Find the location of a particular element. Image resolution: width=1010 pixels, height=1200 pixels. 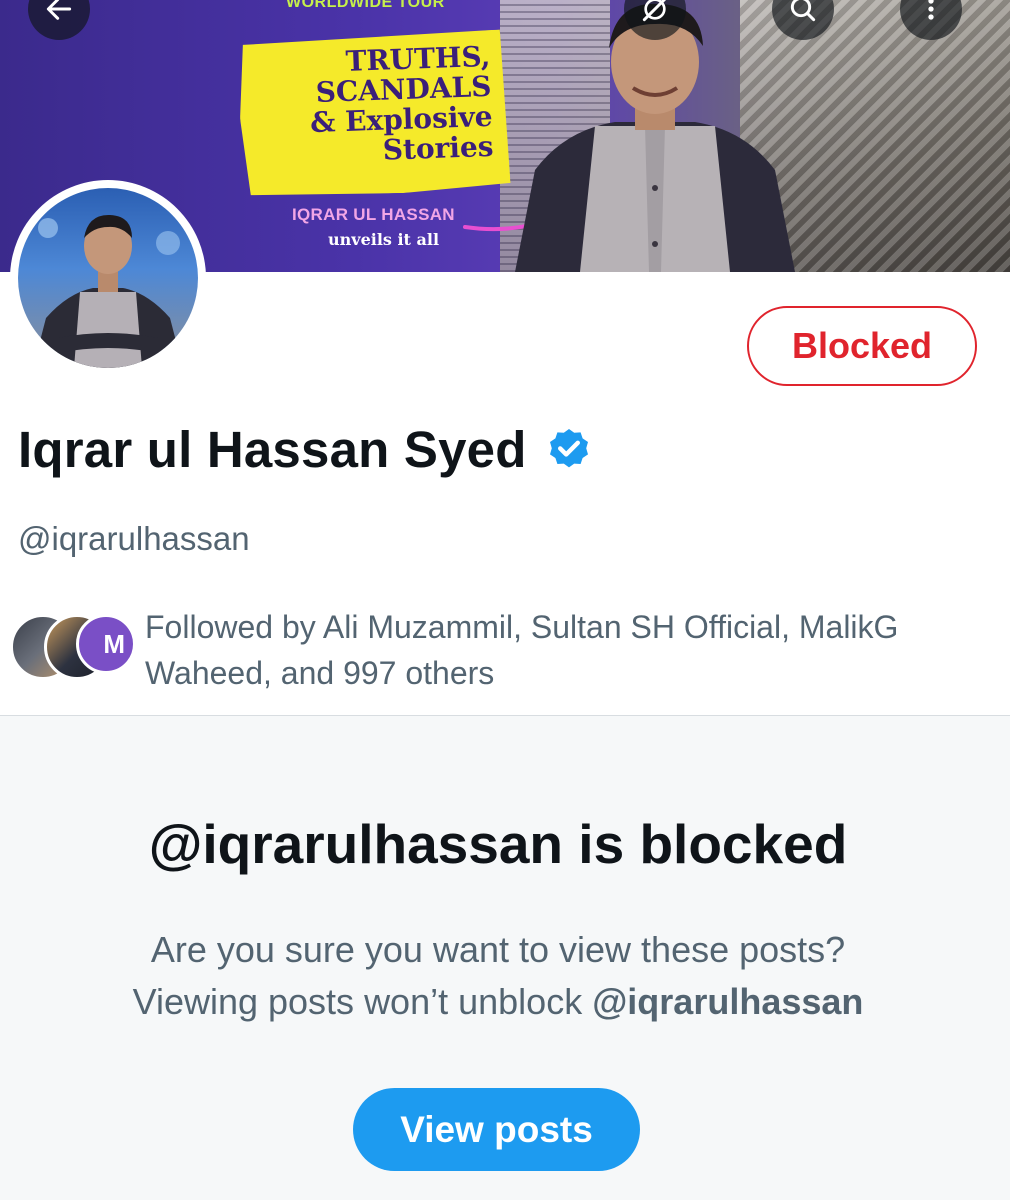

banner-tour-label: WORLDWIDE TOUR is located at coordinates (365, 5).